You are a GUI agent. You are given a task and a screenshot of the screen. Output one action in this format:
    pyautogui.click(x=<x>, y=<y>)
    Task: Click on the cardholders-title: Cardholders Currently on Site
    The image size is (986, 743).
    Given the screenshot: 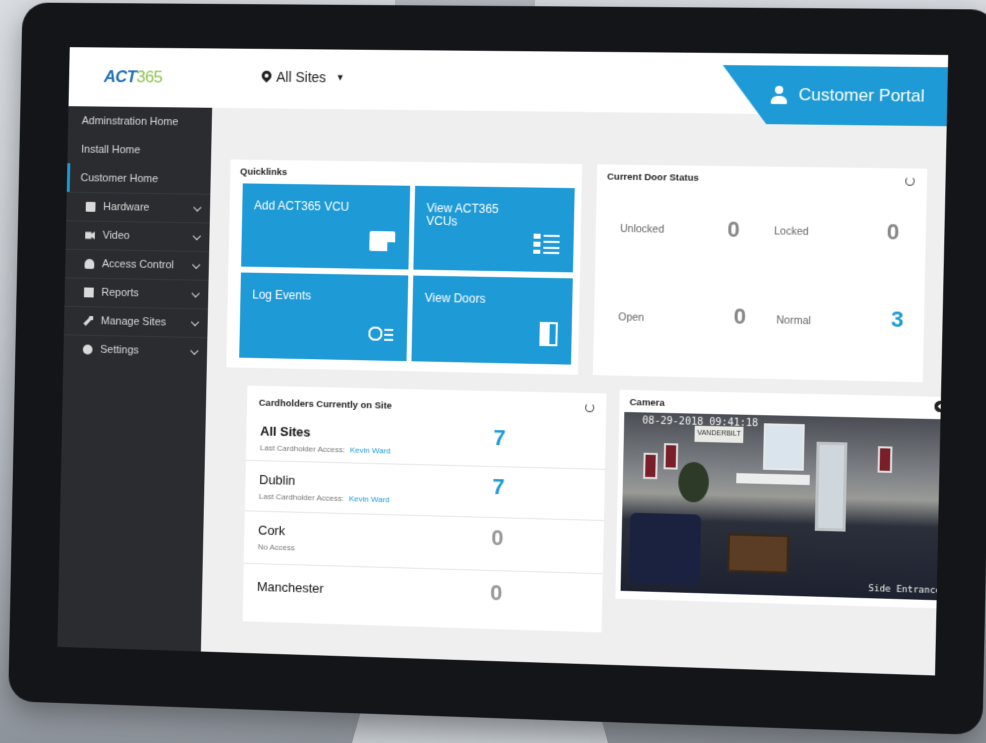 What is the action you would take?
    pyautogui.click(x=325, y=404)
    